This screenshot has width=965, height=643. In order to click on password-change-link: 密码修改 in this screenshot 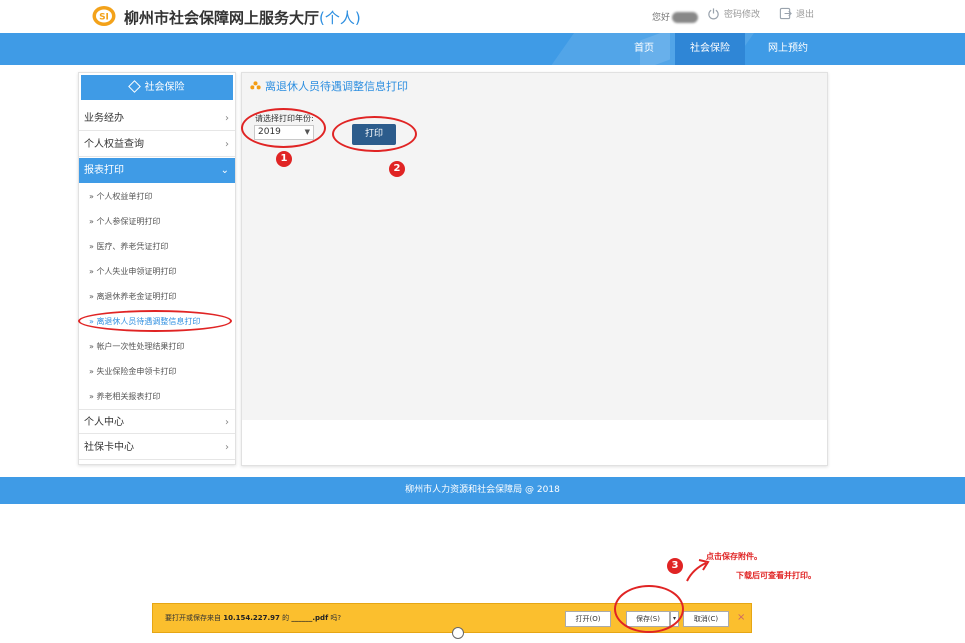, I will do `click(733, 13)`.